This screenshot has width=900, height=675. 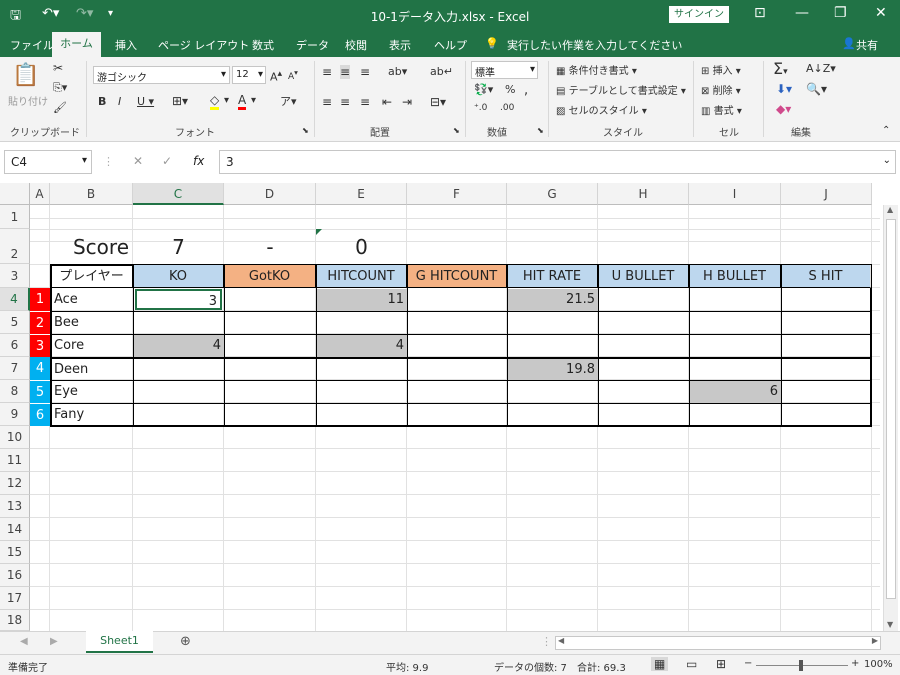 I want to click on page-layout-view-icon: ▭, so click(x=691, y=664).